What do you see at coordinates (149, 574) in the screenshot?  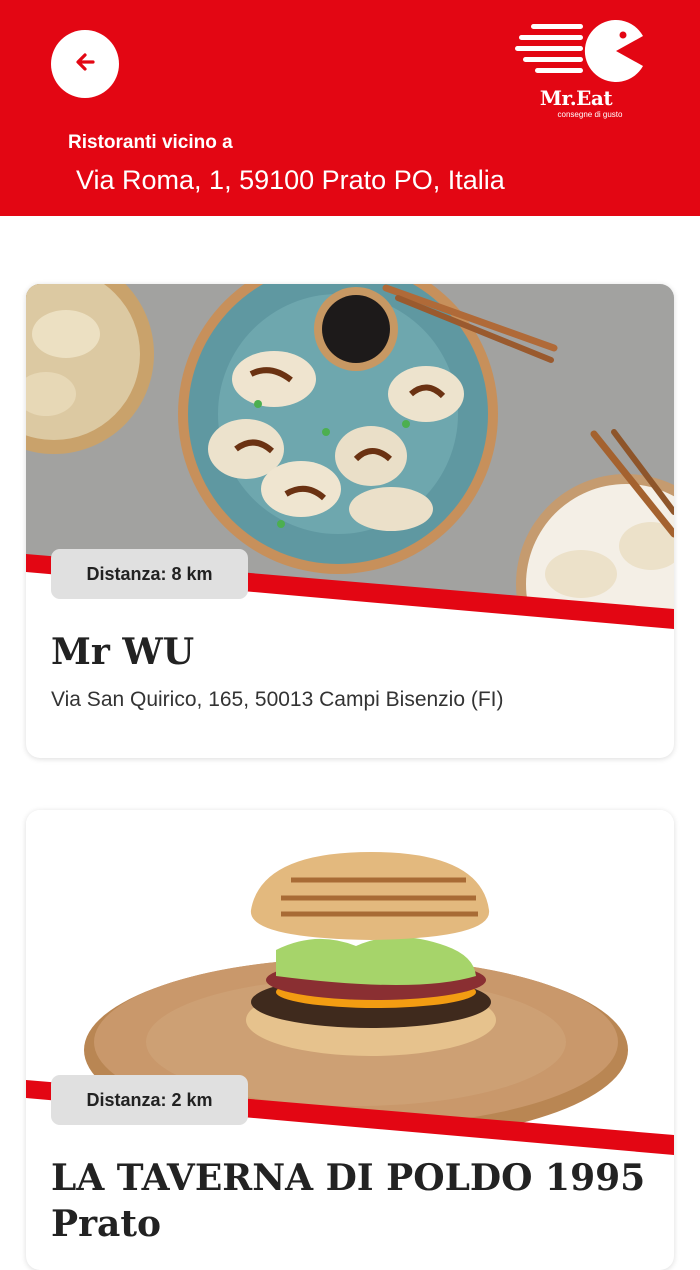 I see `distance-badge: Distanza: 8 km` at bounding box center [149, 574].